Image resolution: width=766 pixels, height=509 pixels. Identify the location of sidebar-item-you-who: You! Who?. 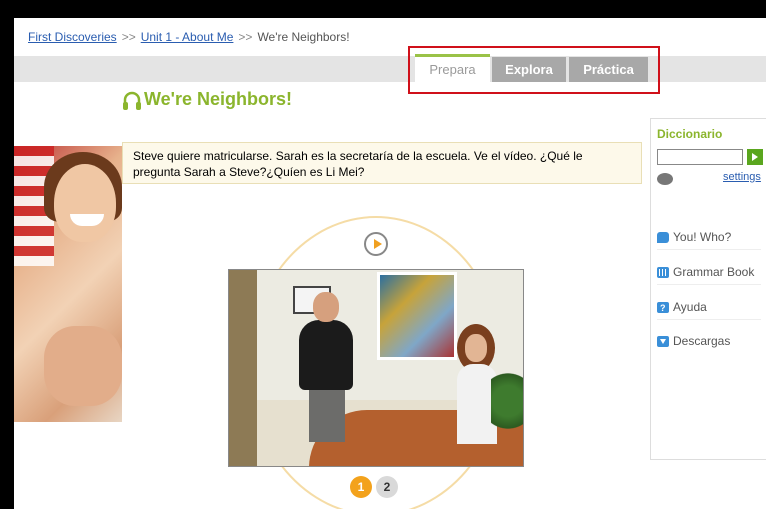
(709, 237).